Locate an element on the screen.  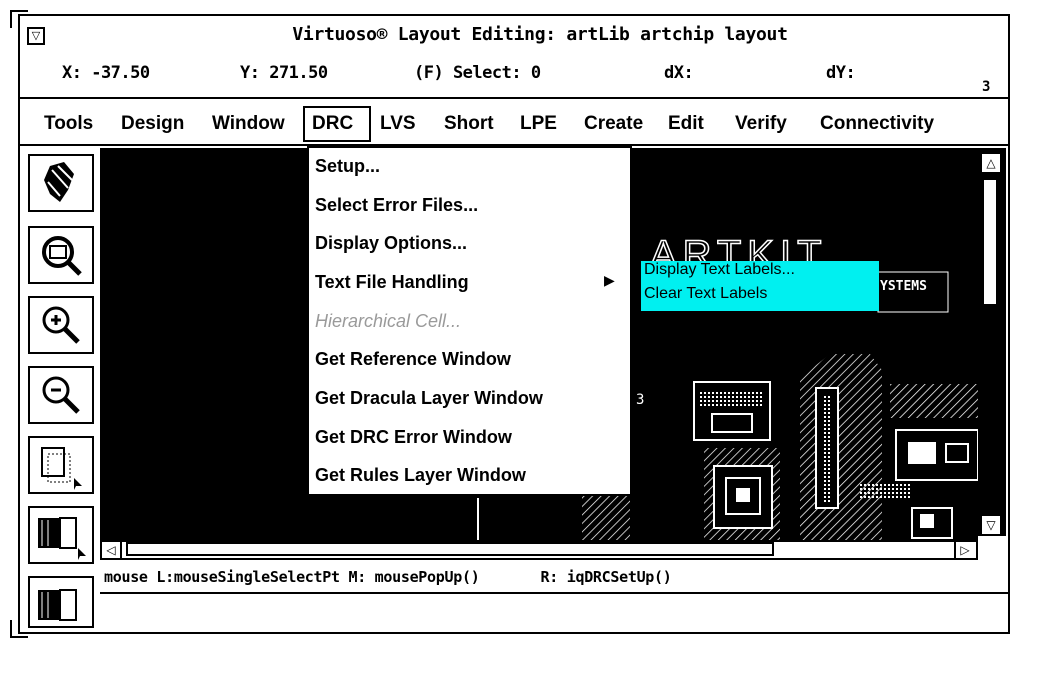
menu-drc: DRC is located at coordinates (332, 124).